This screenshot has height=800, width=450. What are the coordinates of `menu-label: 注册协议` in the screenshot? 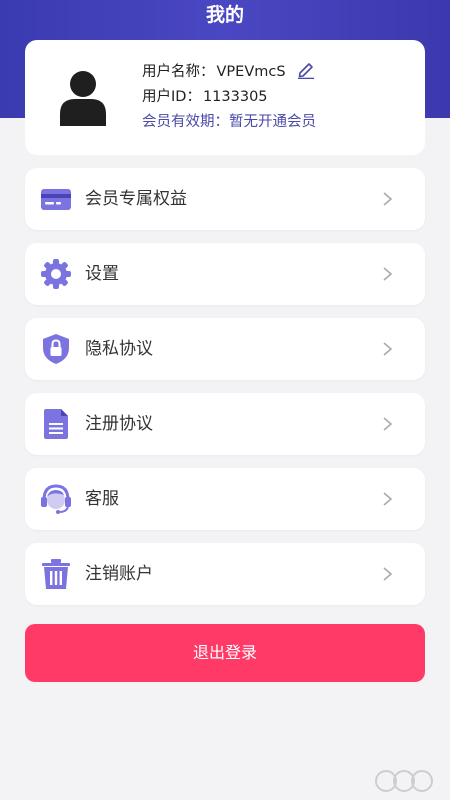 It's located at (119, 424).